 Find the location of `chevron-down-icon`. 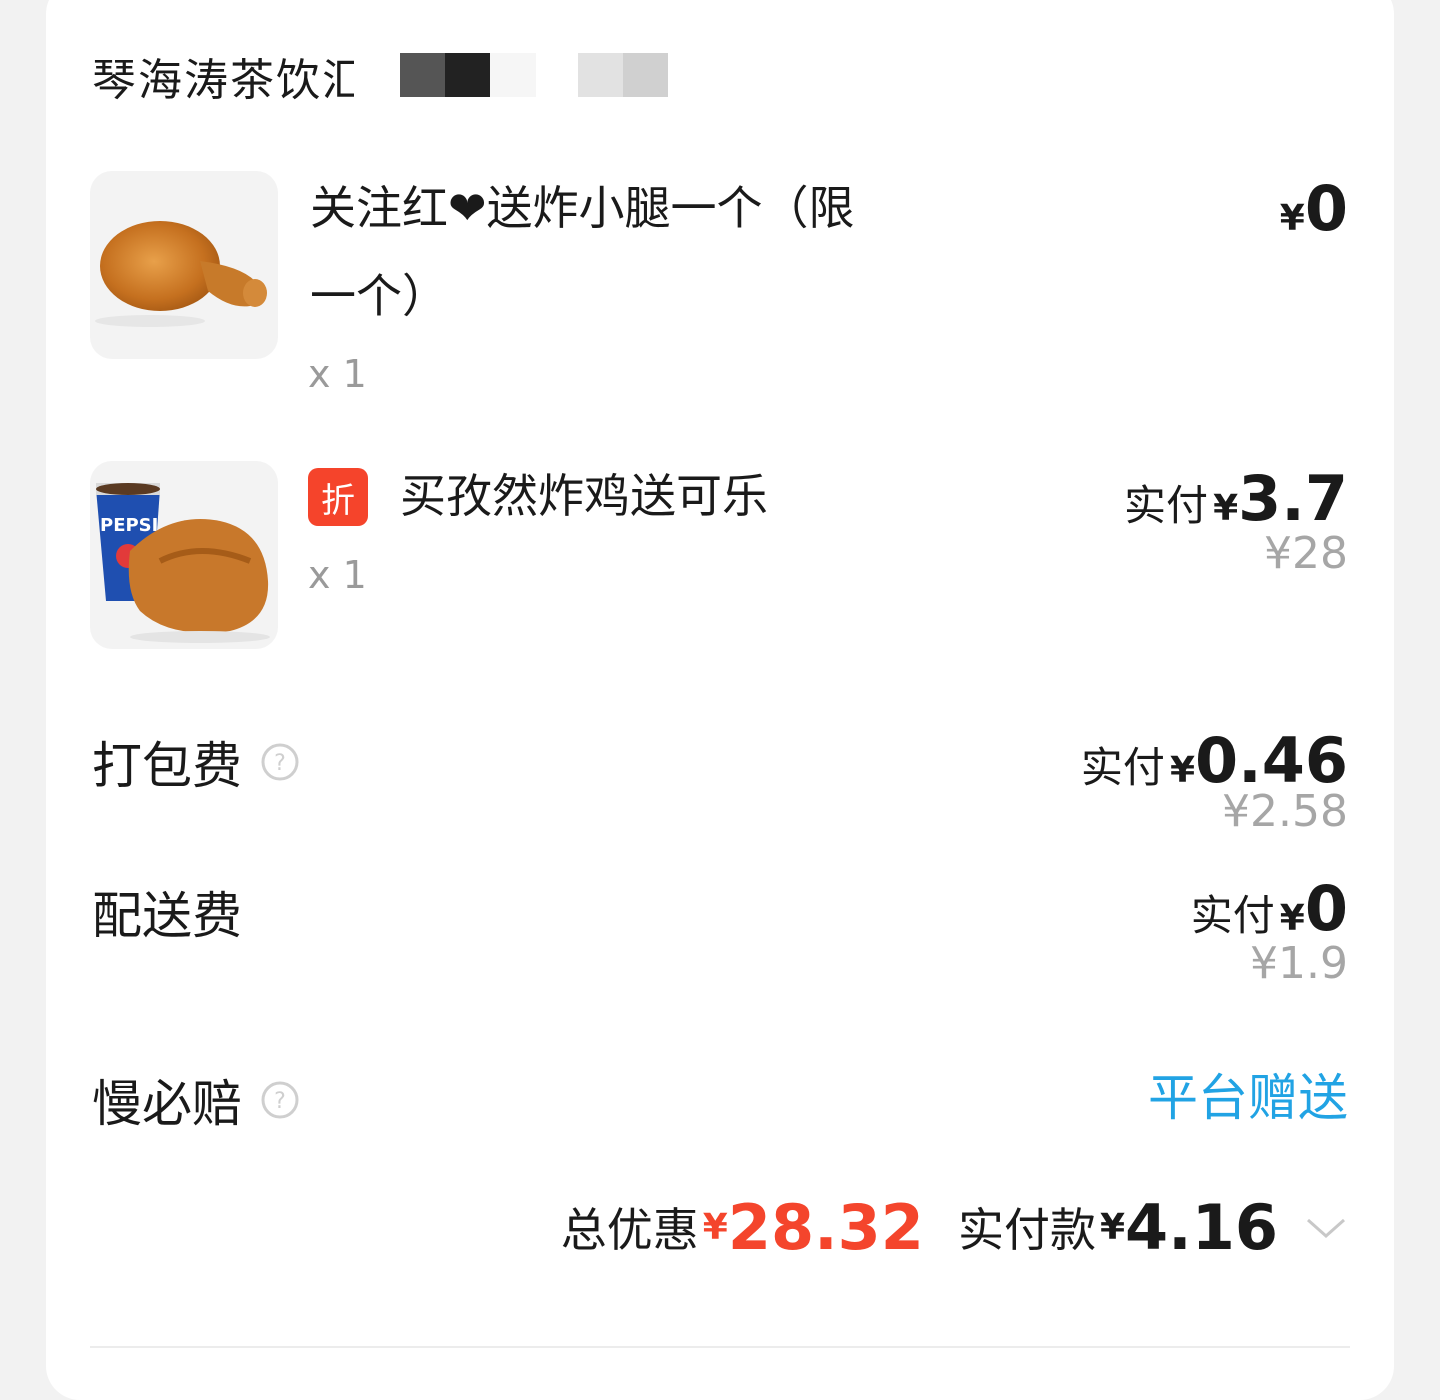

chevron-down-icon is located at coordinates (1326, 1227).